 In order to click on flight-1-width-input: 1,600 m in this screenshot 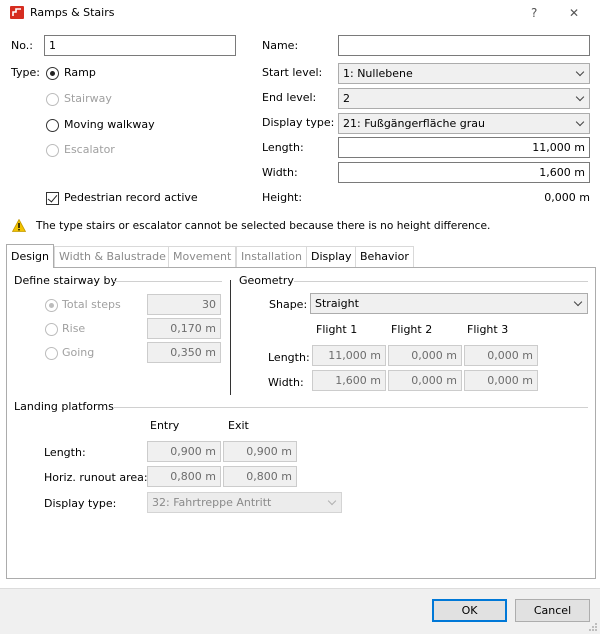, I will do `click(349, 380)`.